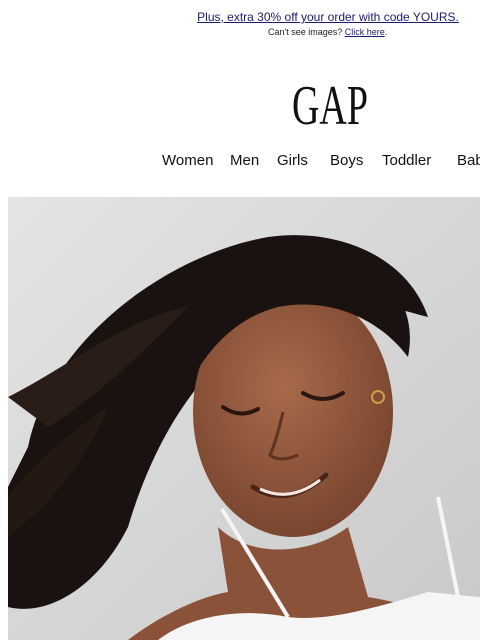 The height and width of the screenshot is (640, 480). Describe the element at coordinates (244, 160) in the screenshot. I see `nav-item-men: Men` at that location.